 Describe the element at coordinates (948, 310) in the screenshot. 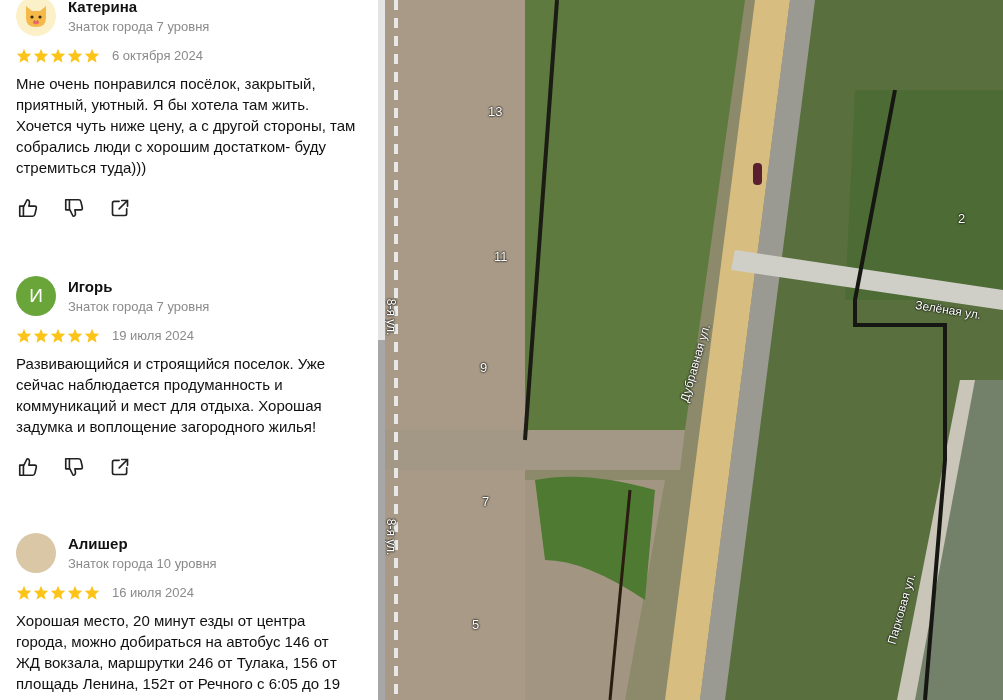

I see `street-name: Зелёная ул.` at that location.